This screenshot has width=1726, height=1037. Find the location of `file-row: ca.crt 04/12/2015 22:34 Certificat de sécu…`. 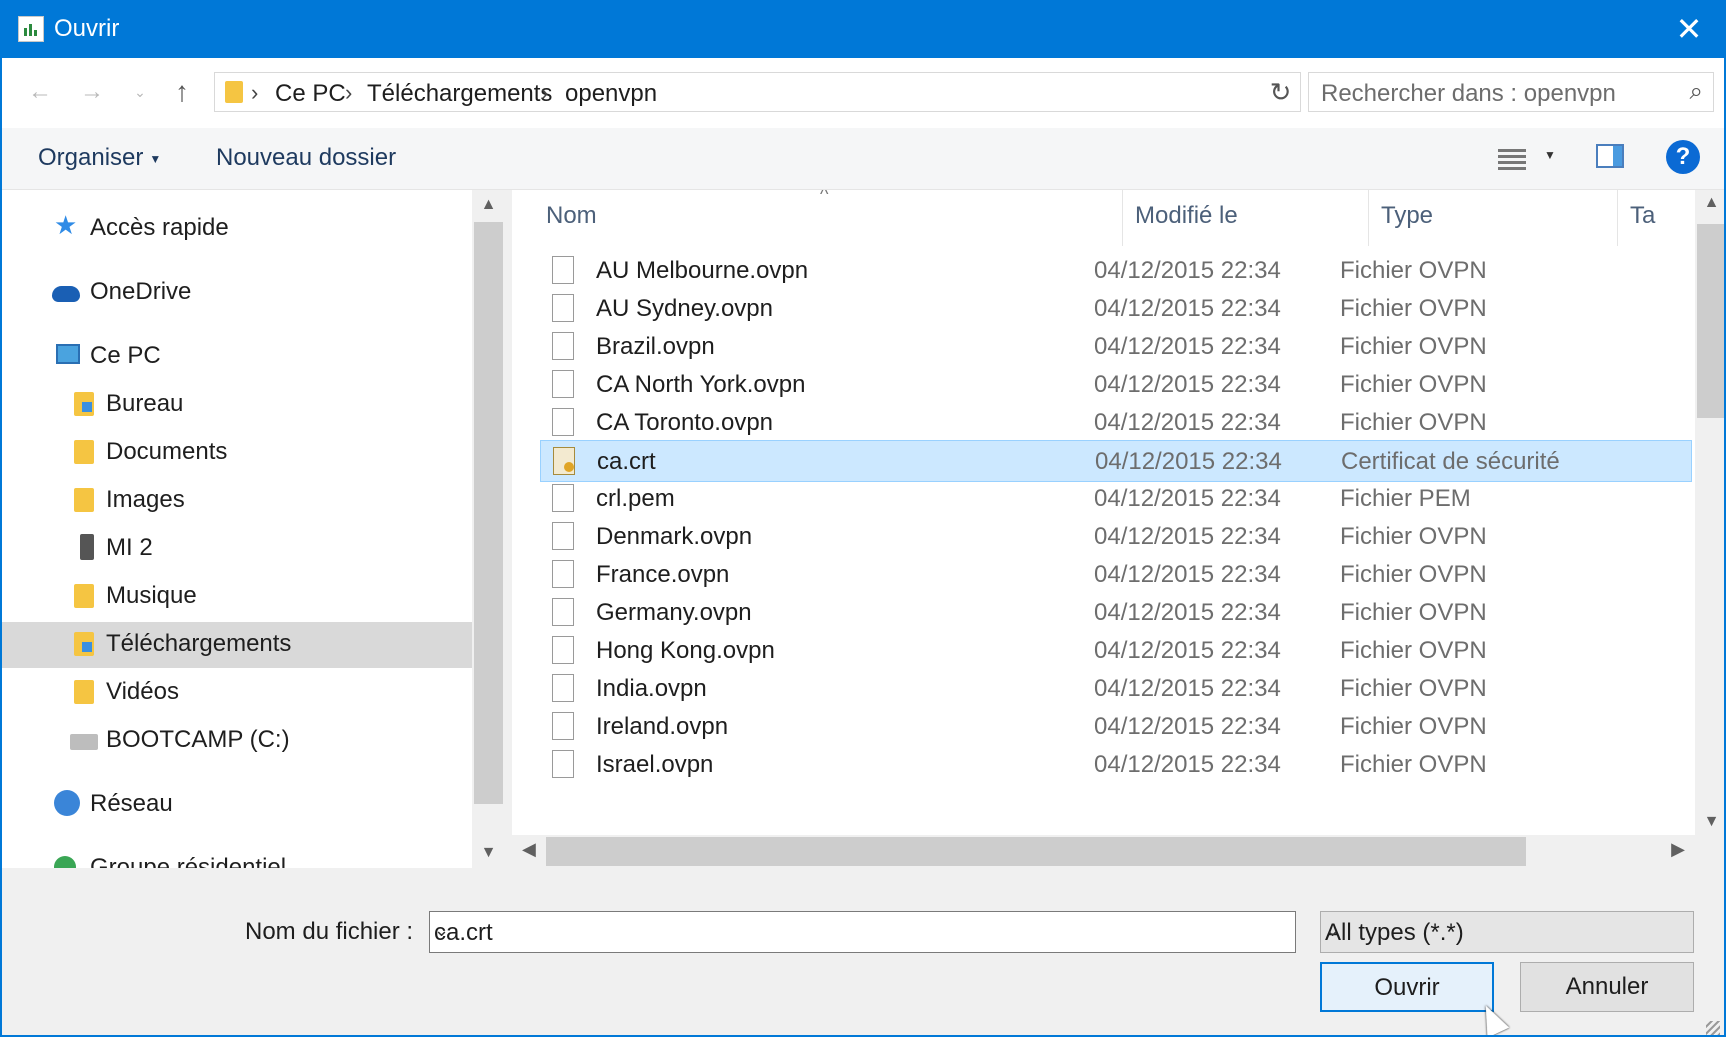

file-row: ca.crt 04/12/2015 22:34 Certificat de sécu… is located at coordinates (1116, 461).